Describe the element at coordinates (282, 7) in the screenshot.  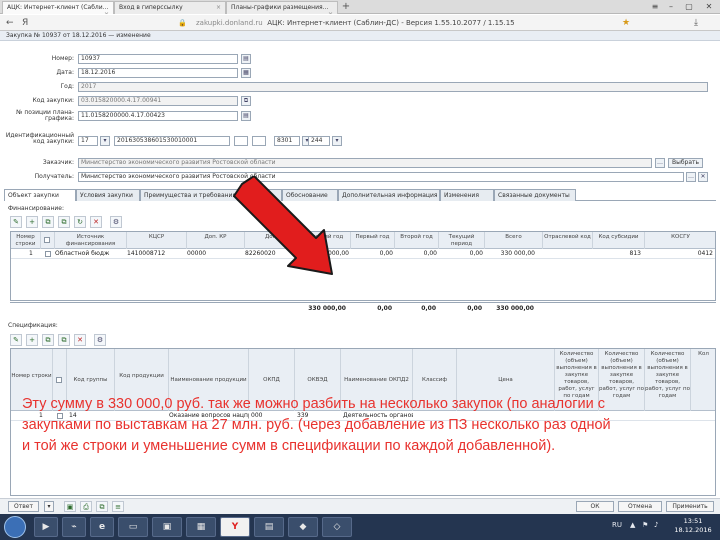
I see `browser-tab-plans: Планы-графики размещения...×` at that location.